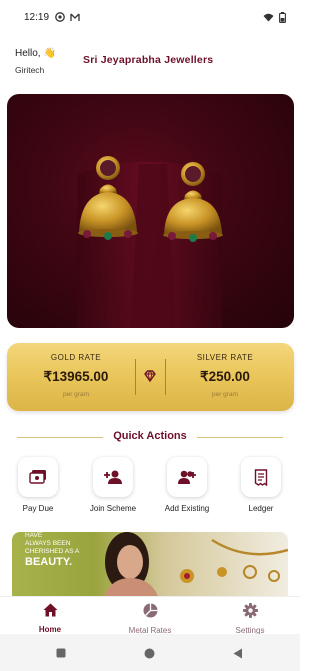 Image resolution: width=320 pixels, height=671 pixels. What do you see at coordinates (150, 17) in the screenshot?
I see `status-bar: 12:19` at bounding box center [150, 17].